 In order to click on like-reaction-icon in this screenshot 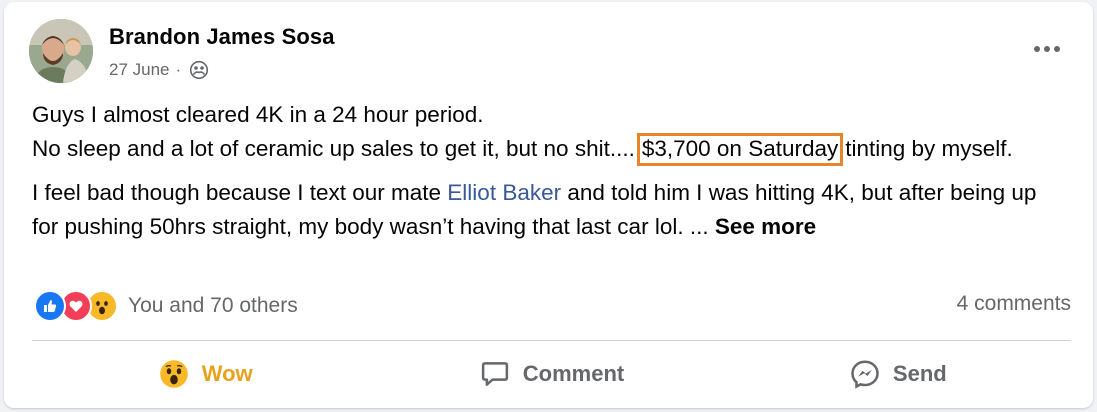, I will do `click(50, 306)`.